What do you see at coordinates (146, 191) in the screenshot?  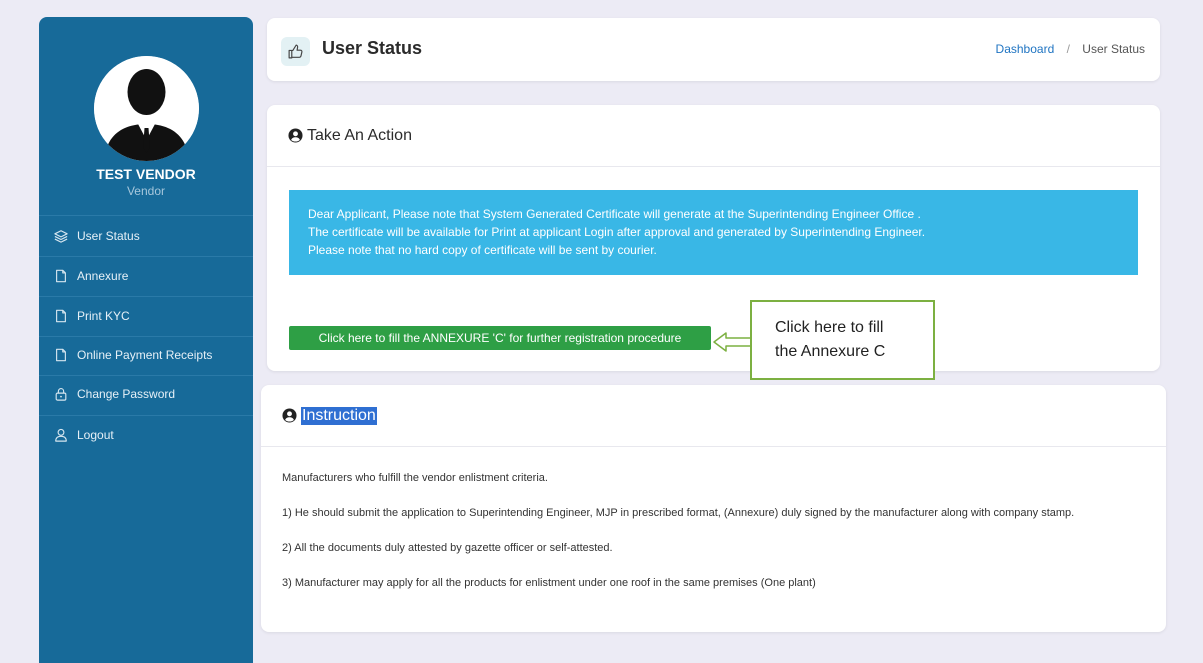 I see `user-role: Vendor` at bounding box center [146, 191].